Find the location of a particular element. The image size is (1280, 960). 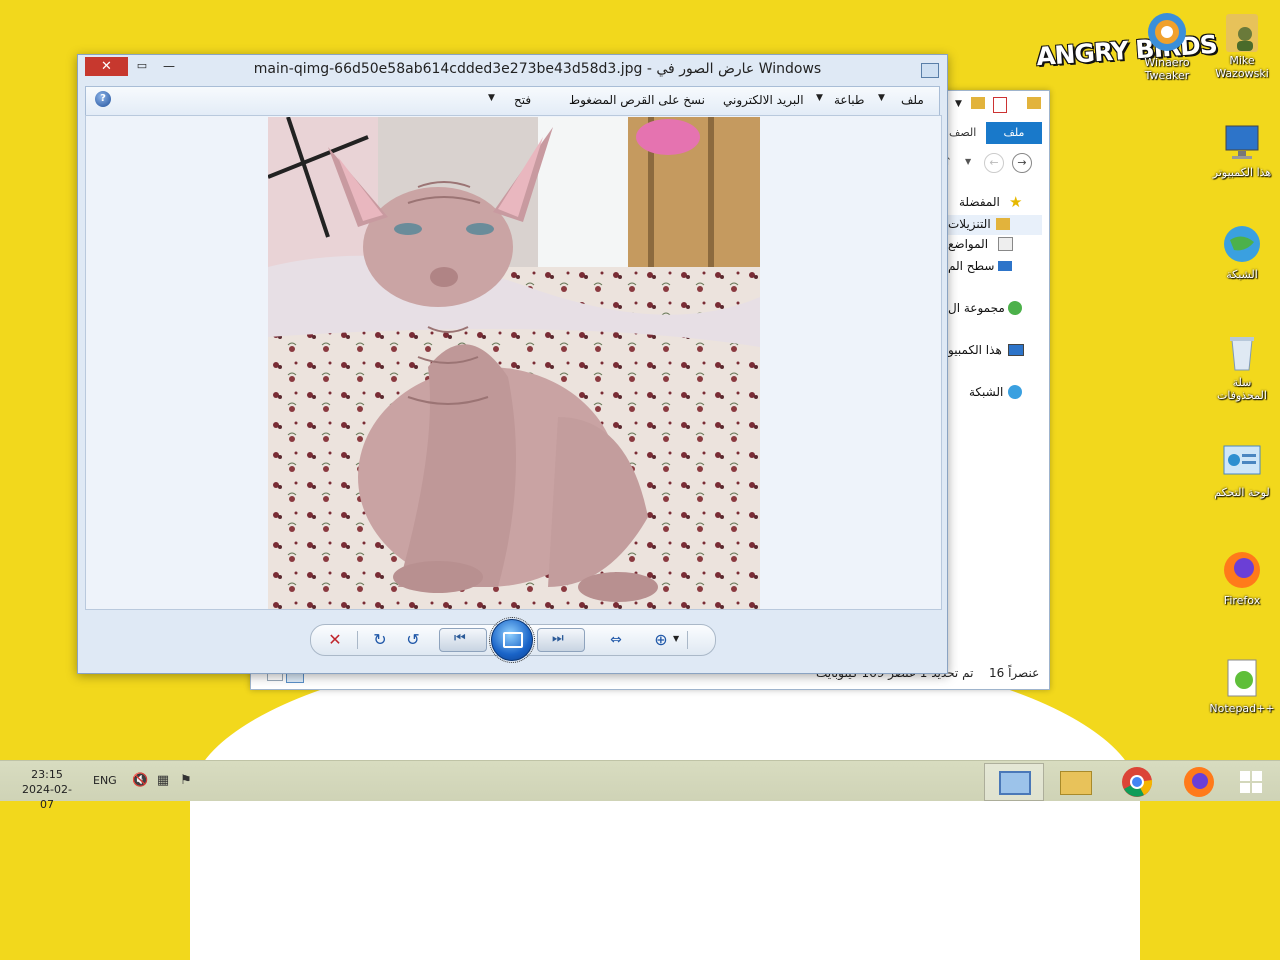

desktop-icon-label: لوحة التحكم is located at coordinates (1242, 492).